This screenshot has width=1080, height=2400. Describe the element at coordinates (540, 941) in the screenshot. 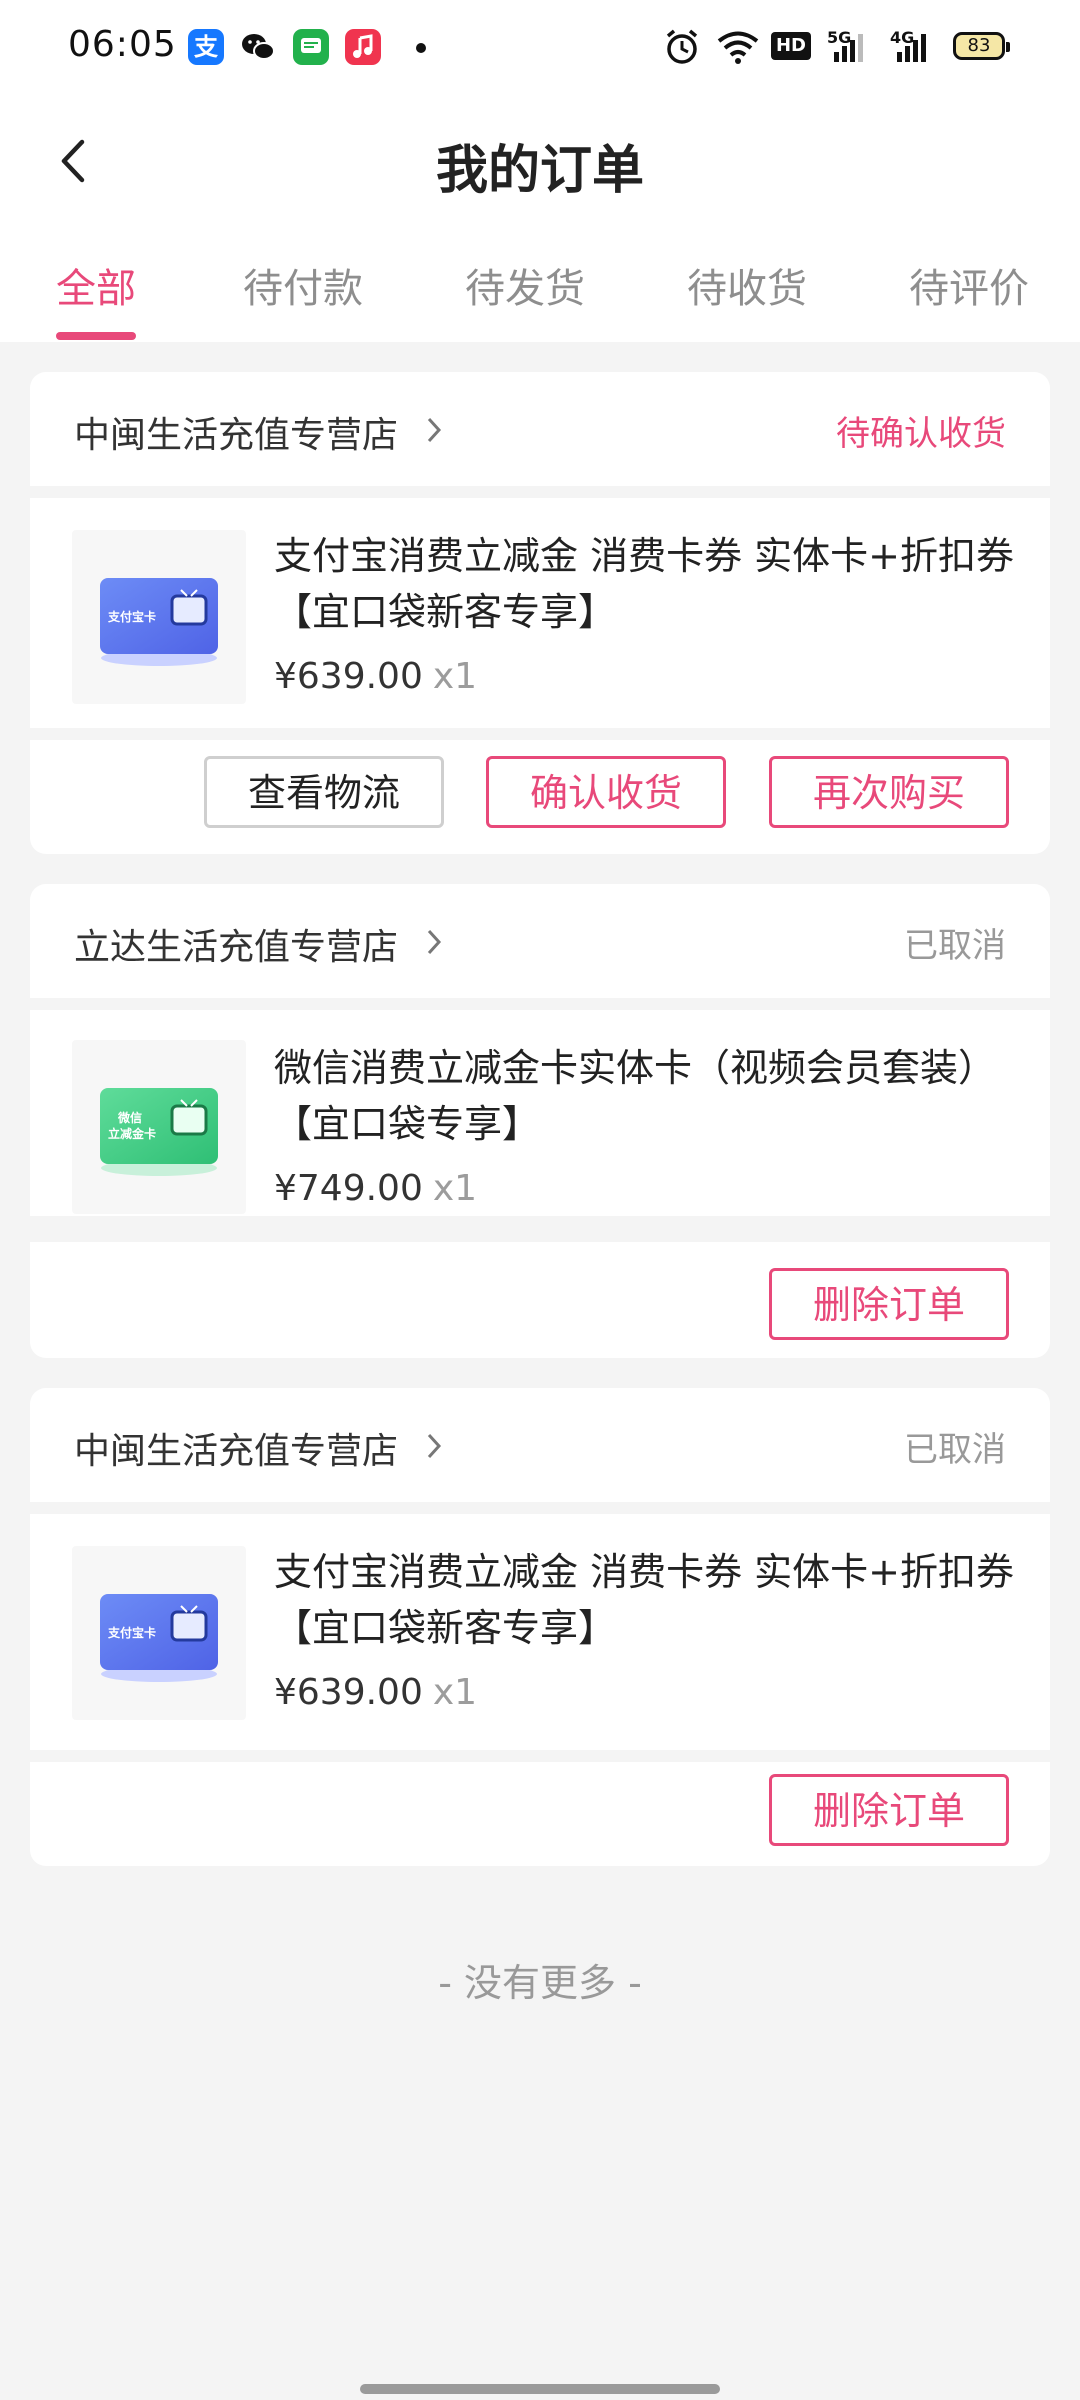

I see `order-header: 立达生活充值专营店 已取消` at that location.